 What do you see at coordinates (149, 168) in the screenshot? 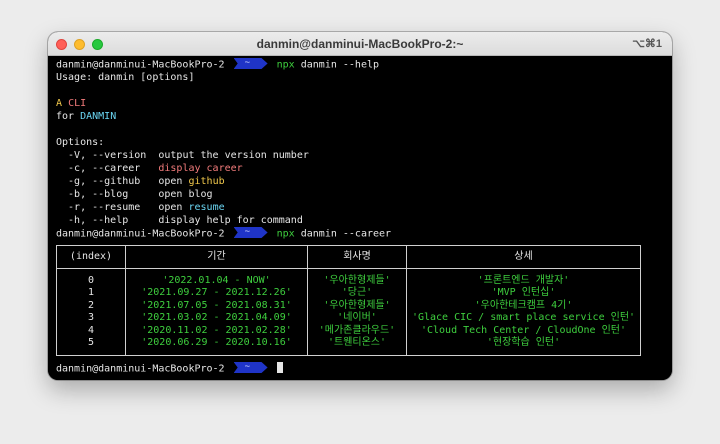
I see `option-career: -c, --career display career` at bounding box center [149, 168].